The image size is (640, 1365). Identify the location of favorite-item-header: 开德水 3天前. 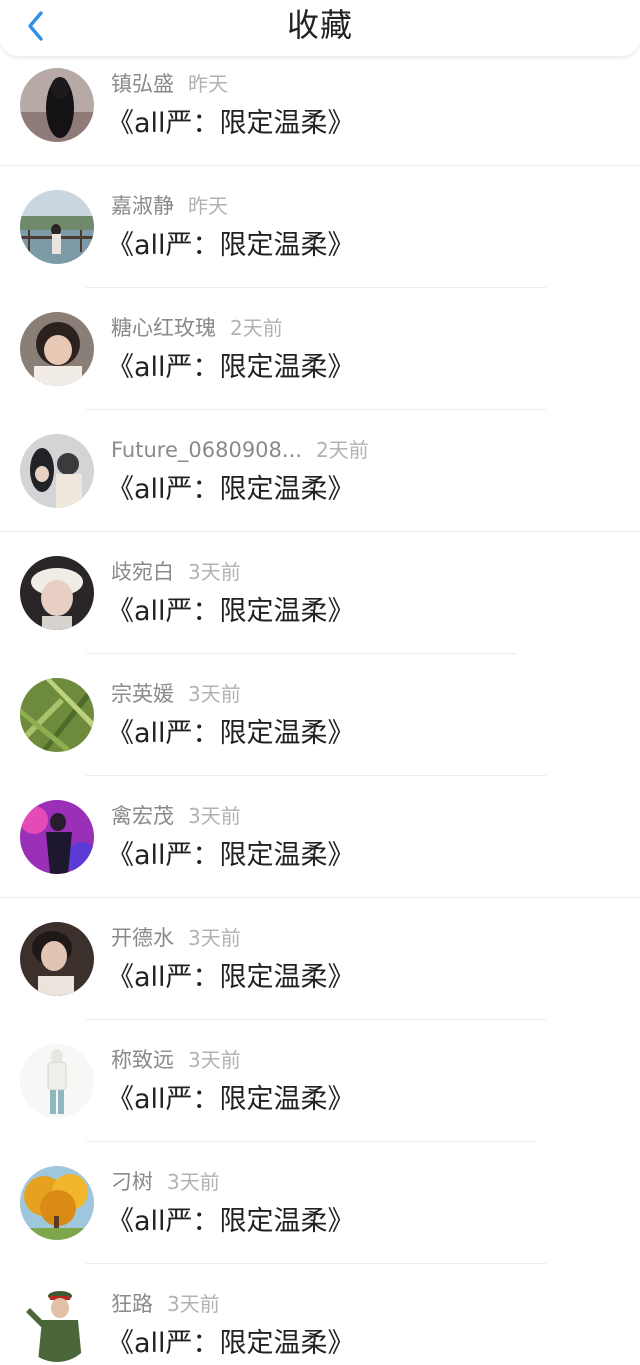
(176, 938).